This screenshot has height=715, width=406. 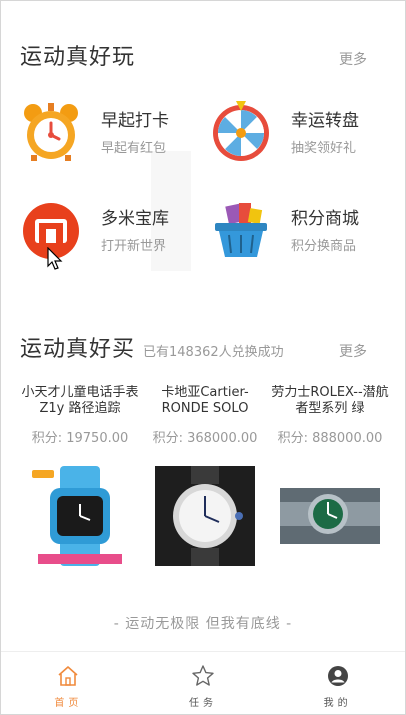 I want to click on tab-mine: 我的, so click(x=338, y=686).